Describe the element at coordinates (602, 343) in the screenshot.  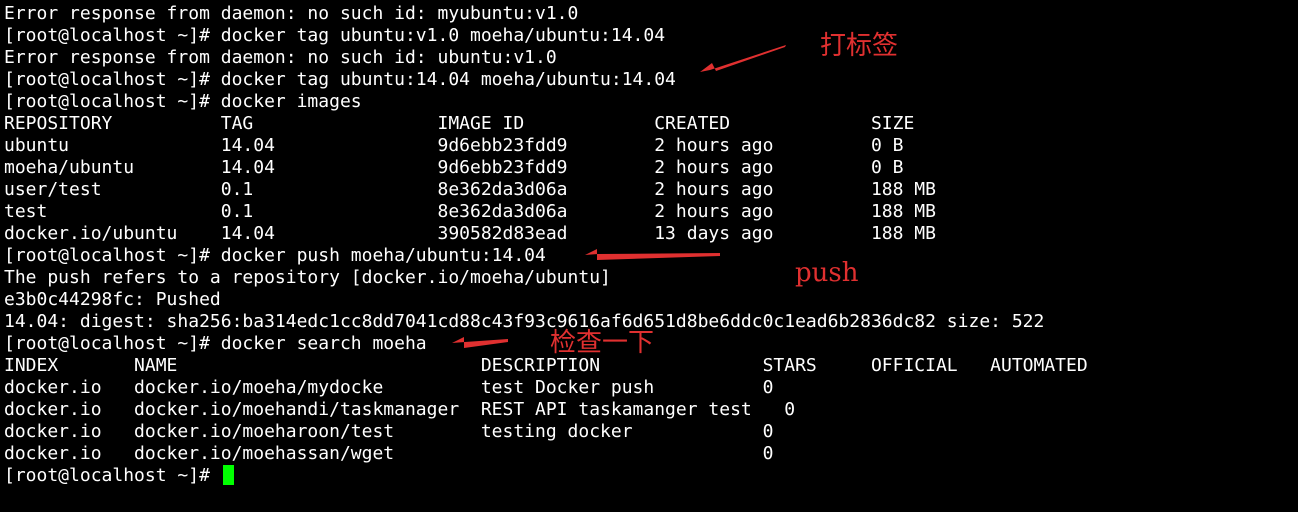
I see `search-annotation: 检查一下` at that location.